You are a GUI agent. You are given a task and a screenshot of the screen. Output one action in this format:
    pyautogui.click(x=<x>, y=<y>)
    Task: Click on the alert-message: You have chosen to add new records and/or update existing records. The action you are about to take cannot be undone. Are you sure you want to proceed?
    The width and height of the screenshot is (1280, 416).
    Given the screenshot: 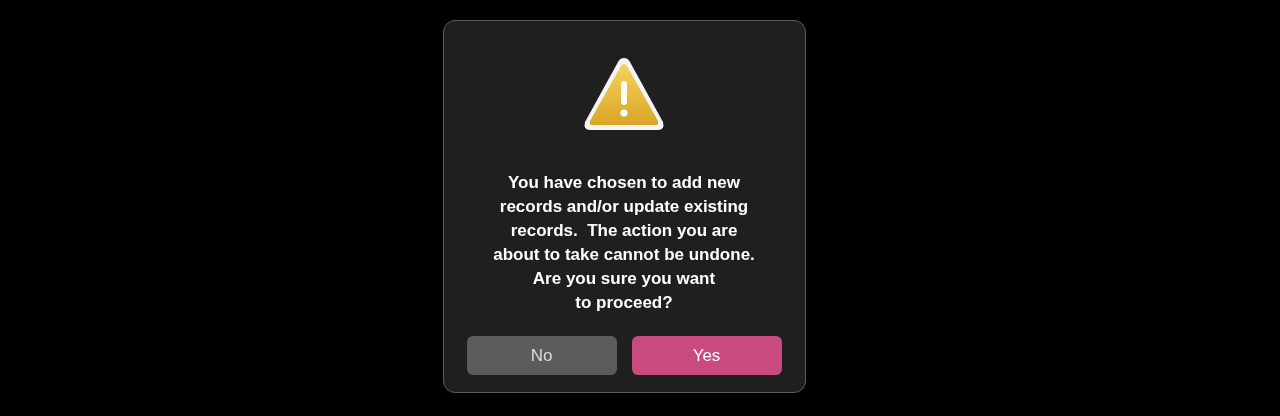 What is the action you would take?
    pyautogui.click(x=624, y=243)
    